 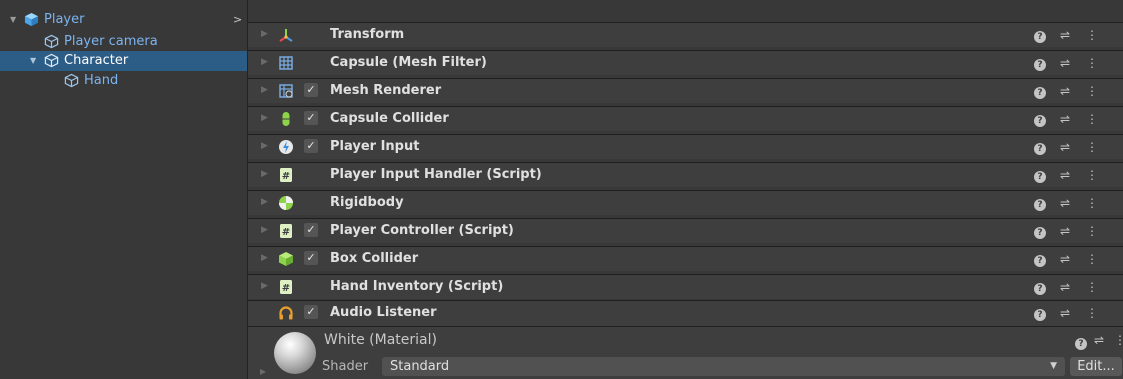 What do you see at coordinates (685, 146) in the screenshot?
I see `component-player-input: ▶ ✓ Player Input ? ⇌ ⋮` at bounding box center [685, 146].